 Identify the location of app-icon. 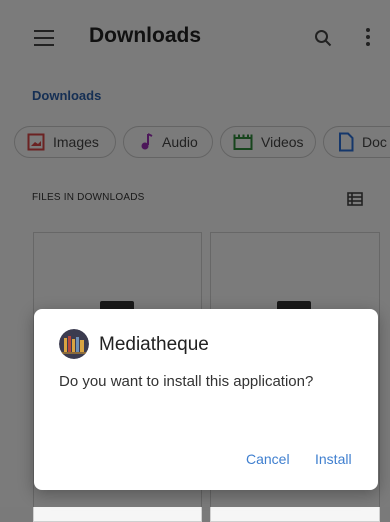
(74, 344).